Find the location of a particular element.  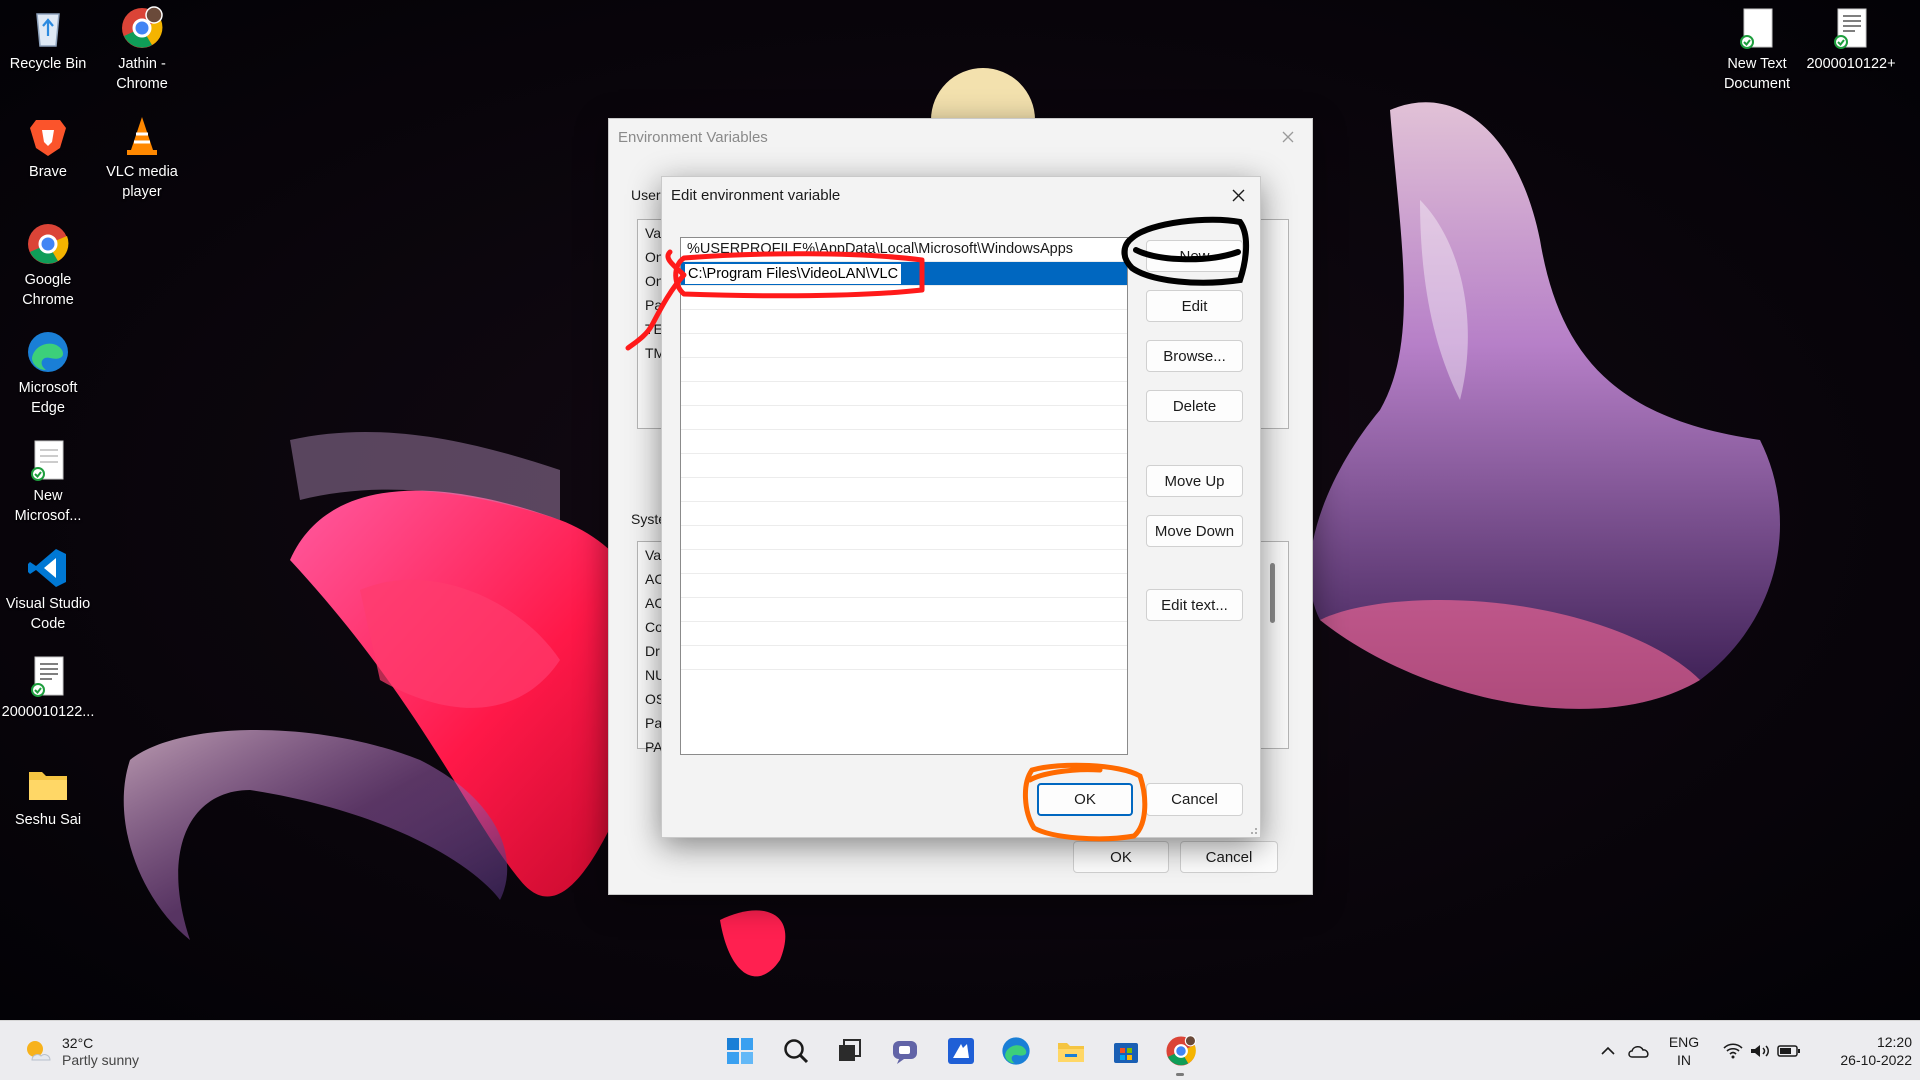

delete-button: Delete is located at coordinates (1194, 406).